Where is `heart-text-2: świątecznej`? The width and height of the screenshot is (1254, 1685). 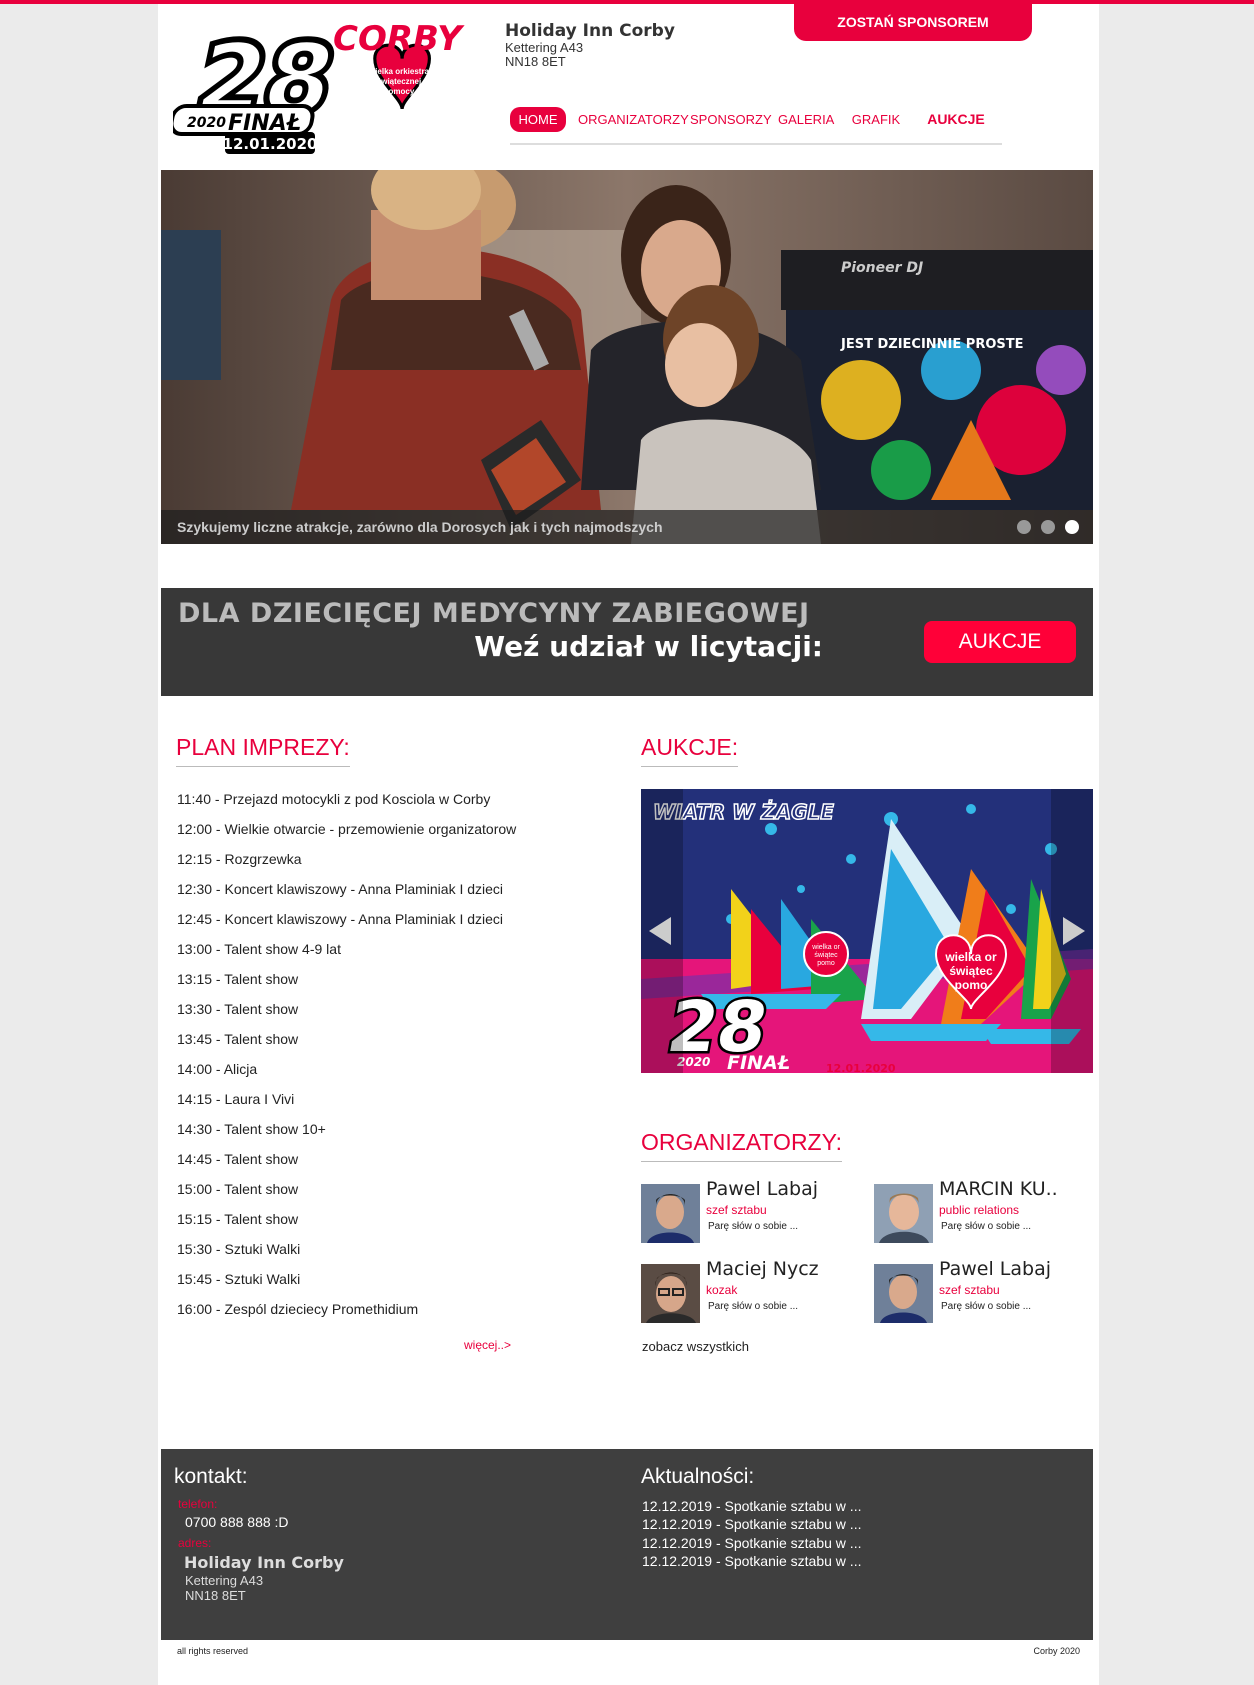
heart-text-2: świątecznej is located at coordinates (399, 81).